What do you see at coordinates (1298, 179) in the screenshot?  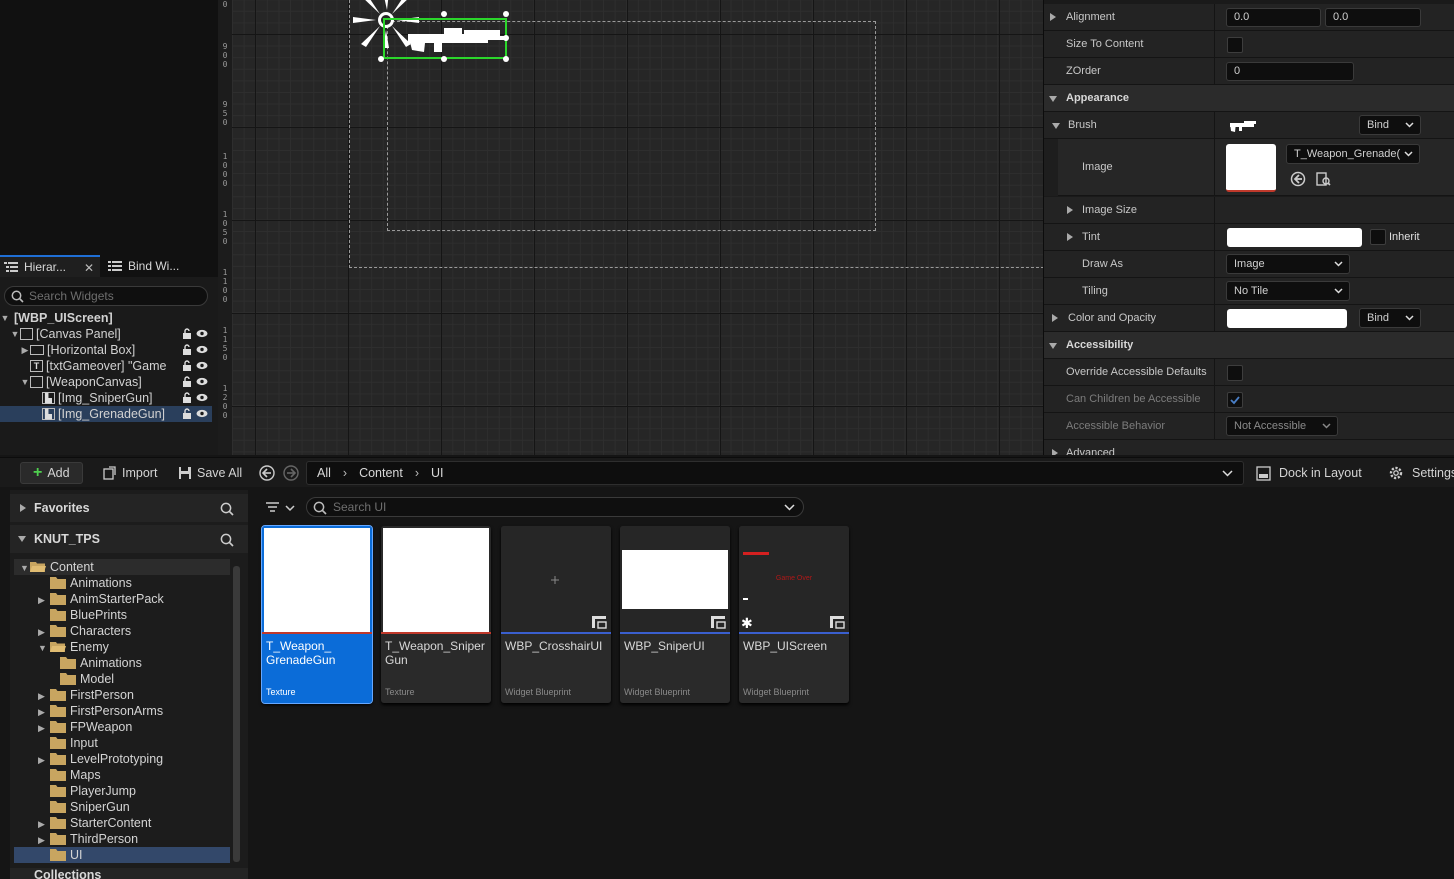 I see `use-selected-asset-icon` at bounding box center [1298, 179].